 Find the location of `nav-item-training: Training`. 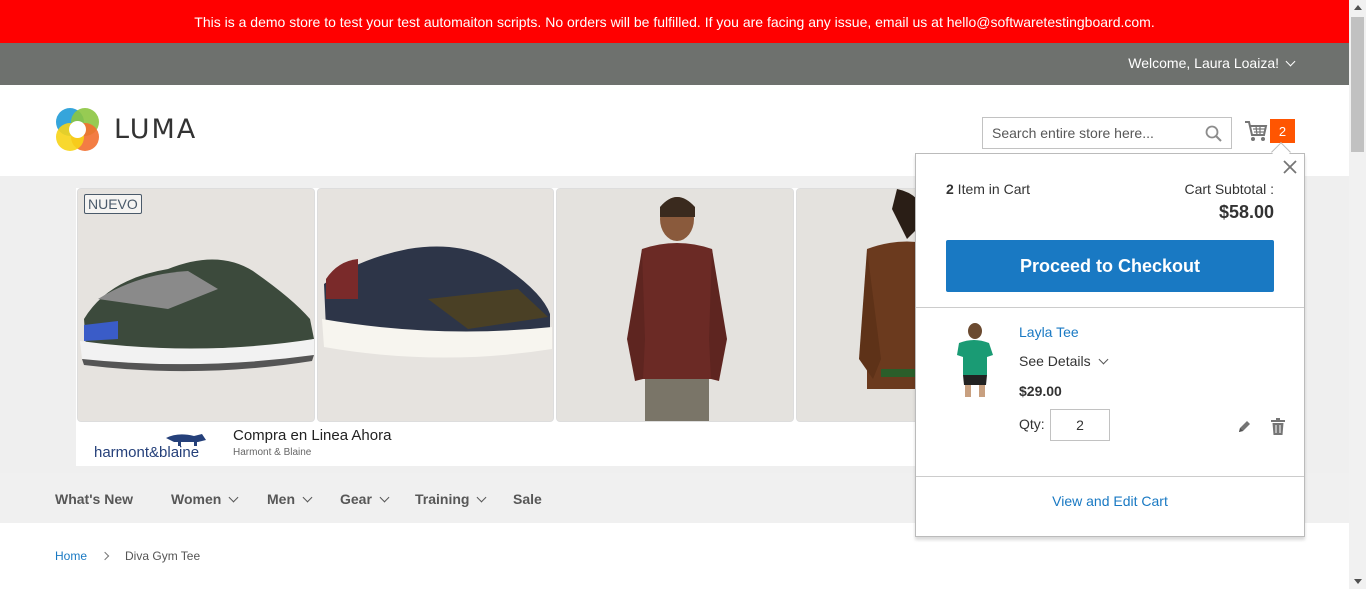

nav-item-training: Training is located at coordinates (451, 499).